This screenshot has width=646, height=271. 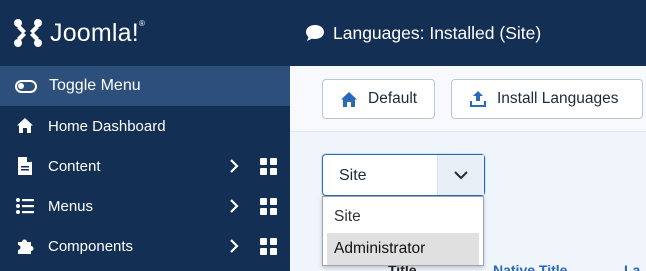 What do you see at coordinates (403, 217) in the screenshot?
I see `dropdown-option-site: Site` at bounding box center [403, 217].